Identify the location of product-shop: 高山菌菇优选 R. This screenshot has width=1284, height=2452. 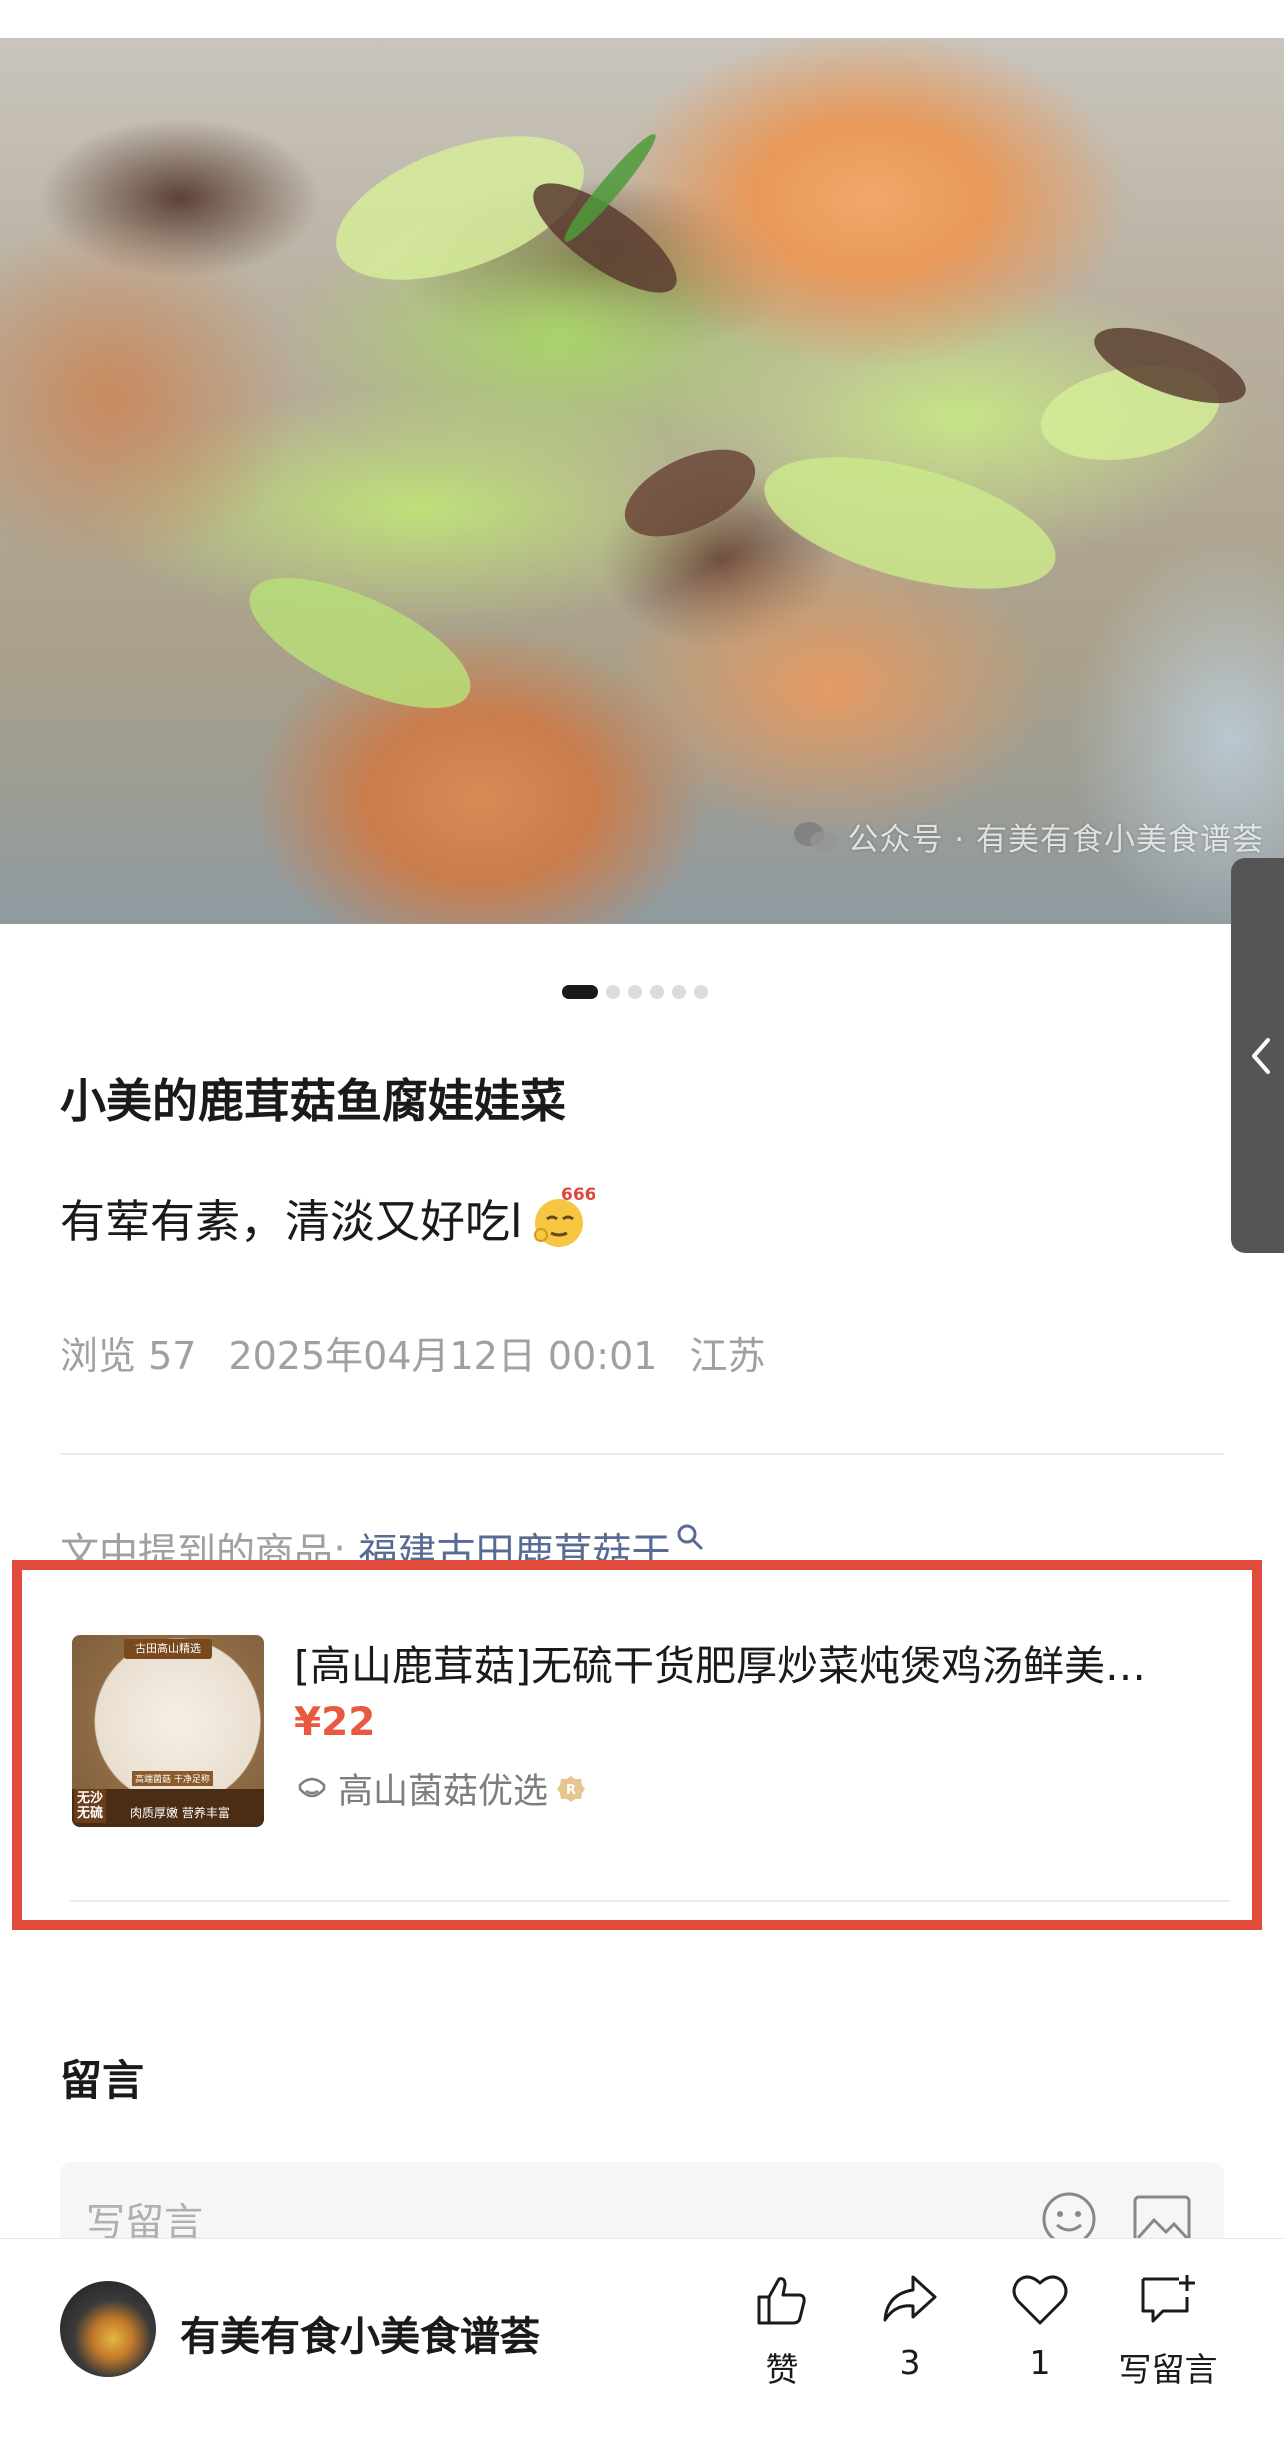
(440, 1788).